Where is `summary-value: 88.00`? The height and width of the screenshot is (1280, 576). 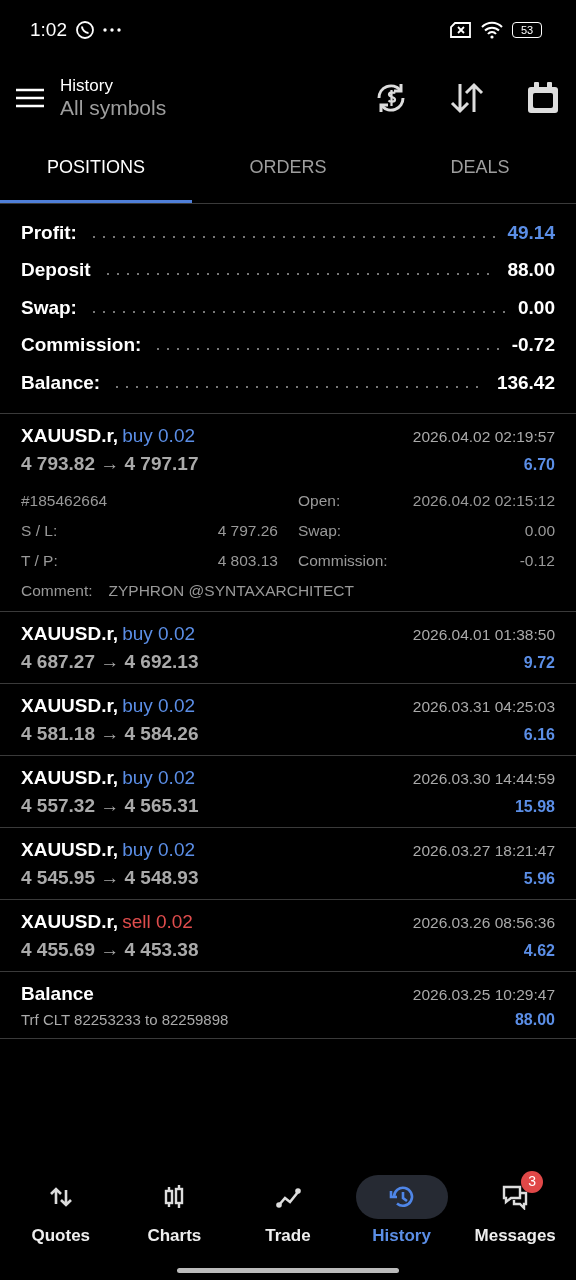
summary-value: 88.00 is located at coordinates (531, 270).